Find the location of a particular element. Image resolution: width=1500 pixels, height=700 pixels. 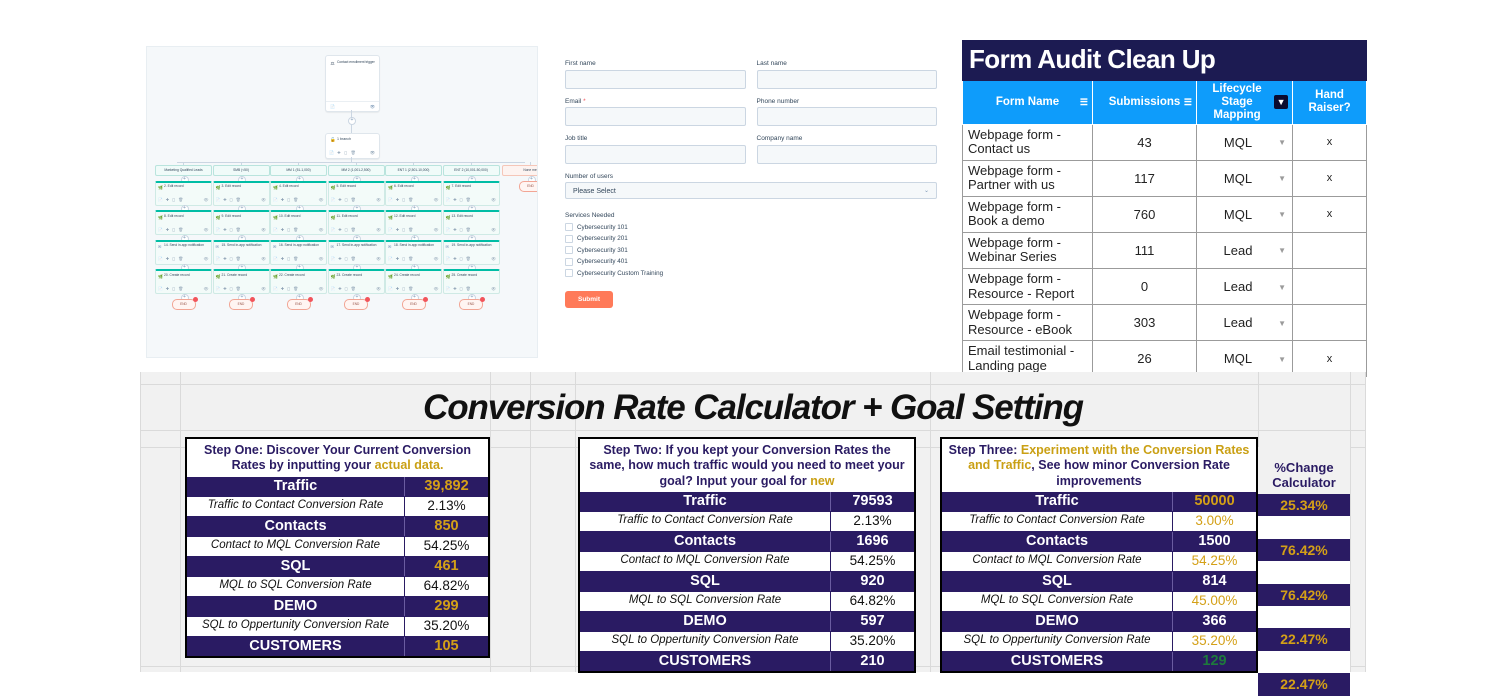

table-row: Webpage form - Contact us 43 MQL ▼ x is located at coordinates (1165, 142).